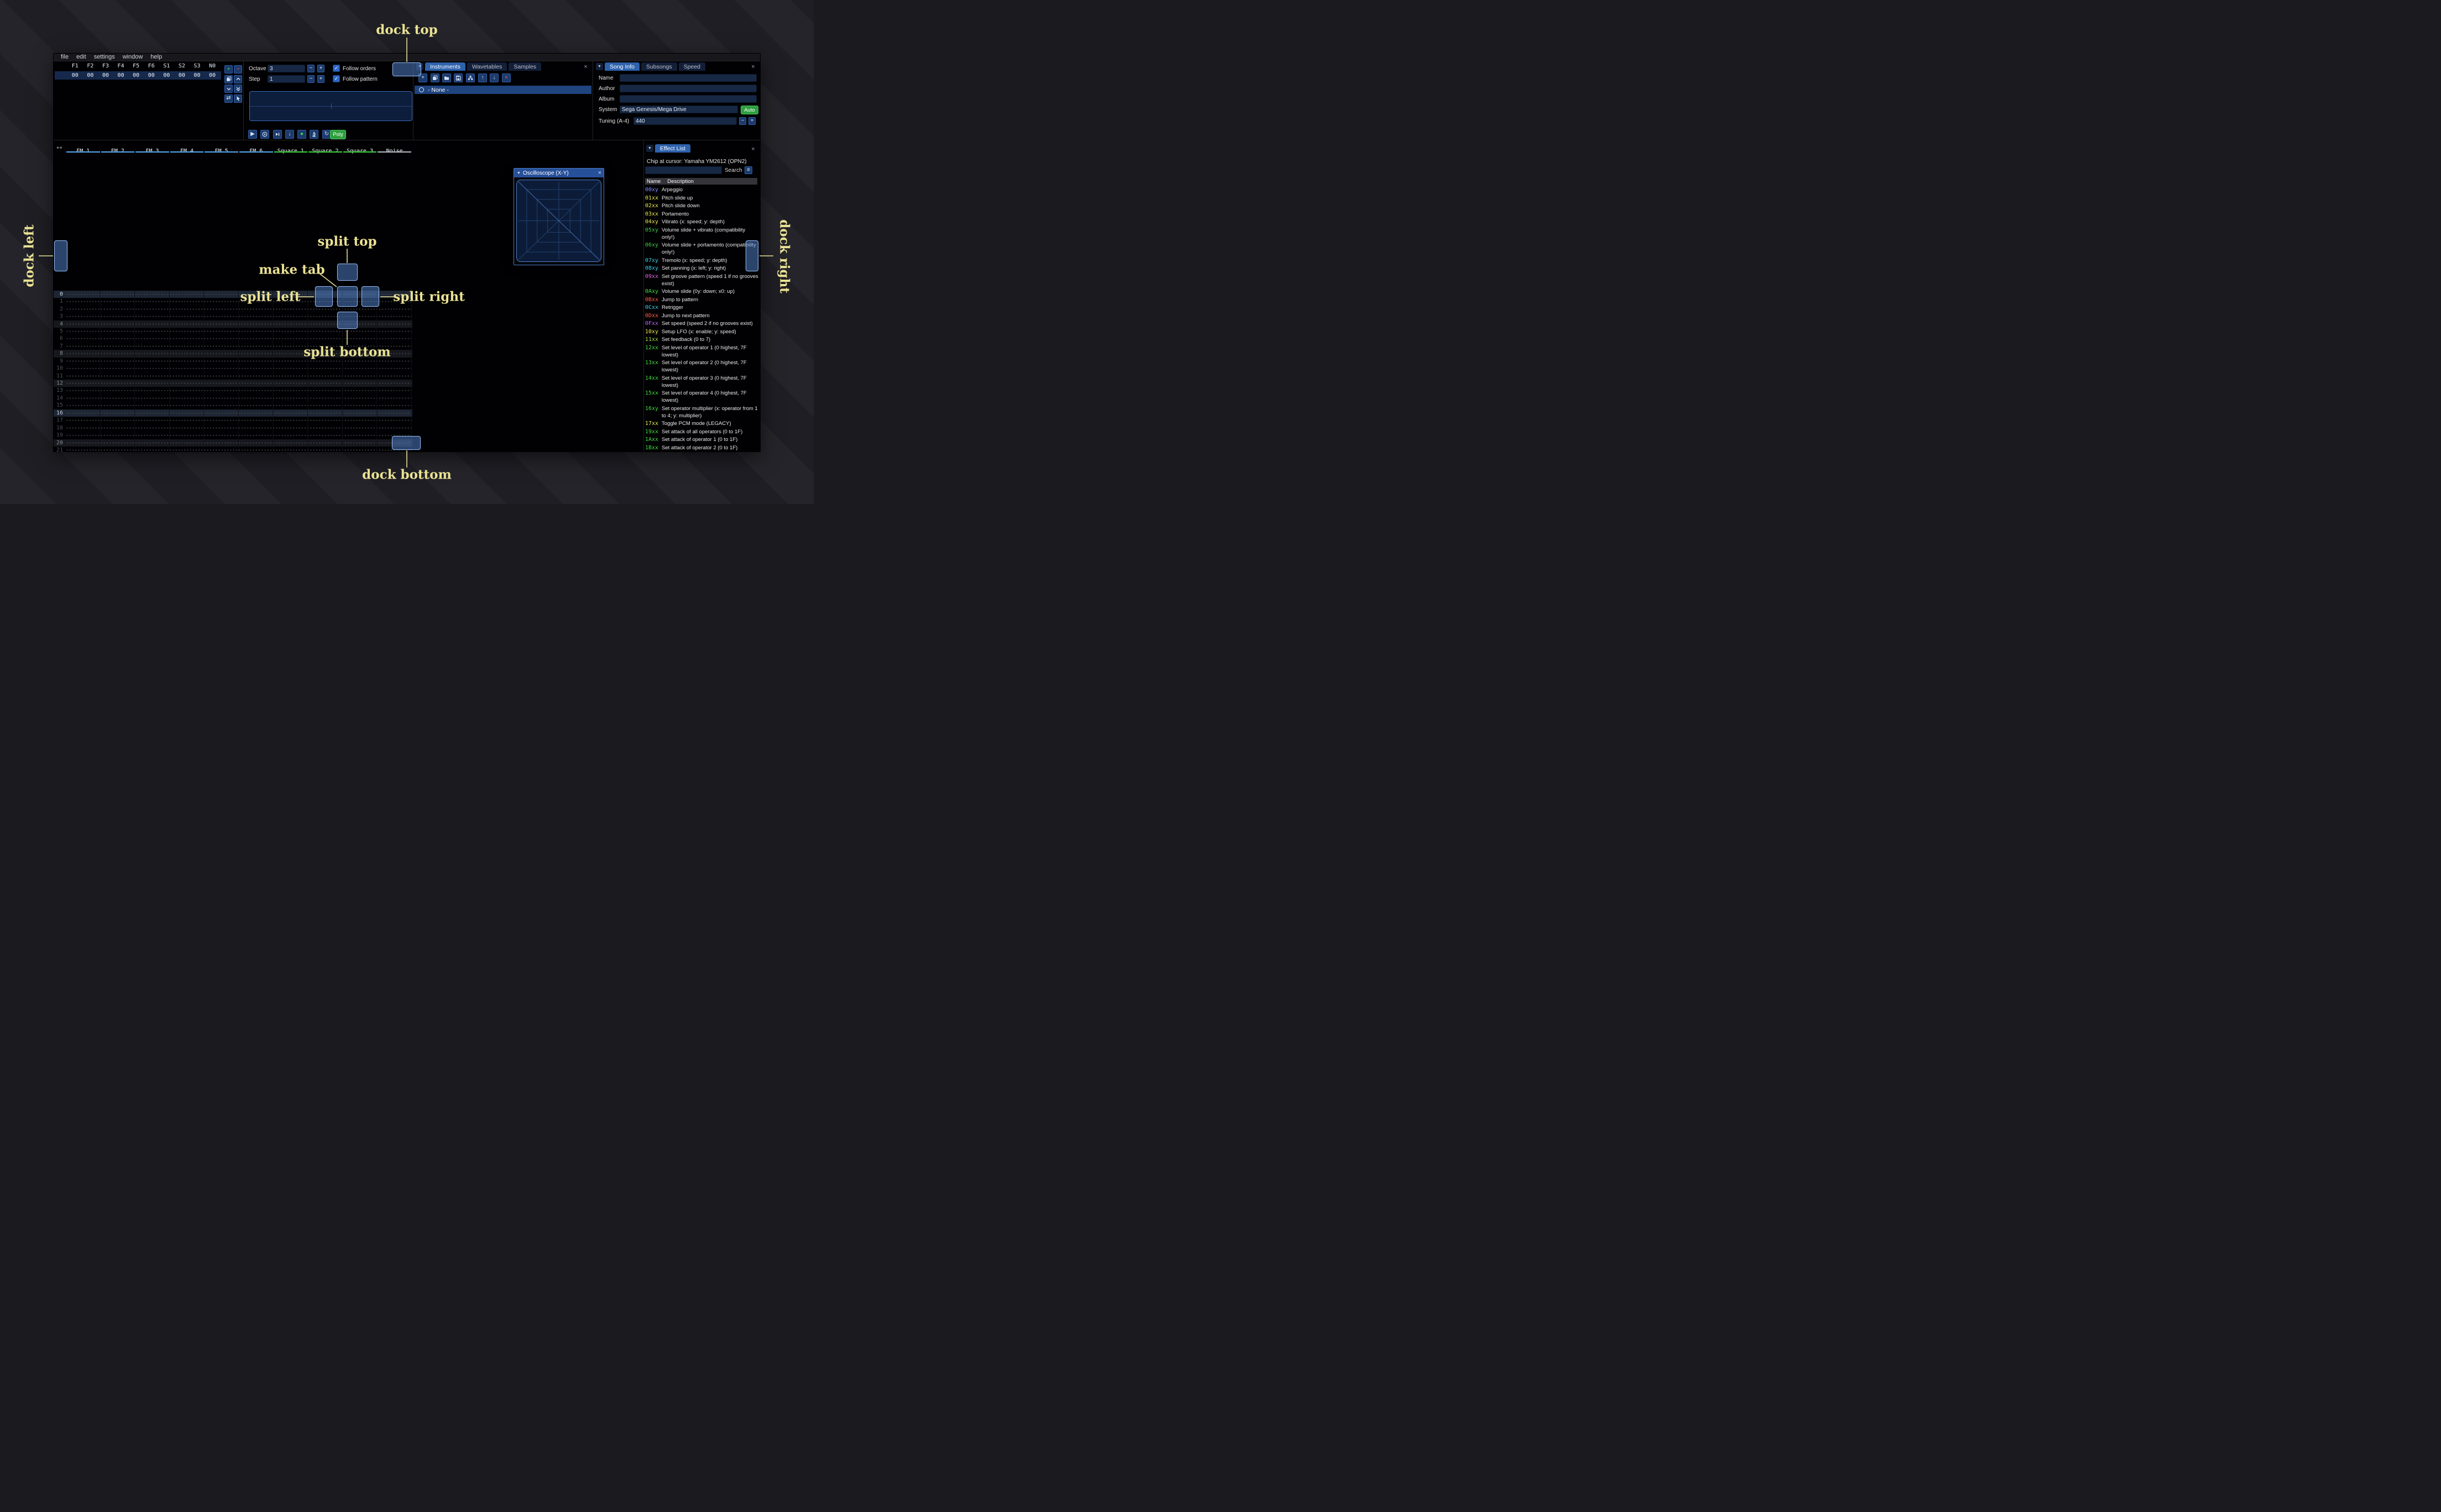 This screenshot has height=1512, width=2441. I want to click on channel-header: FM 3, so click(152, 149).